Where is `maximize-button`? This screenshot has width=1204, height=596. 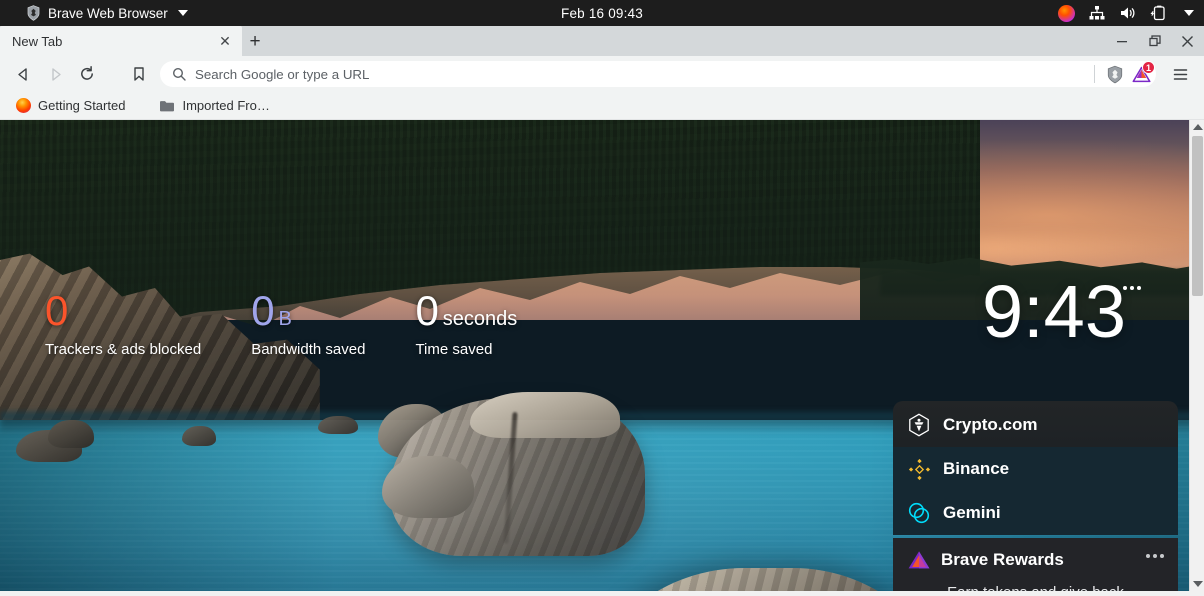 maximize-button is located at coordinates (1154, 41).